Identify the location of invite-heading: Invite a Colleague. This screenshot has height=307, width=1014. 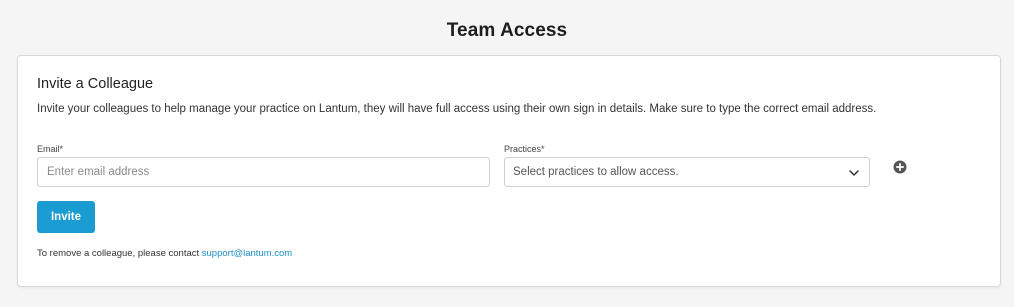
(95, 84).